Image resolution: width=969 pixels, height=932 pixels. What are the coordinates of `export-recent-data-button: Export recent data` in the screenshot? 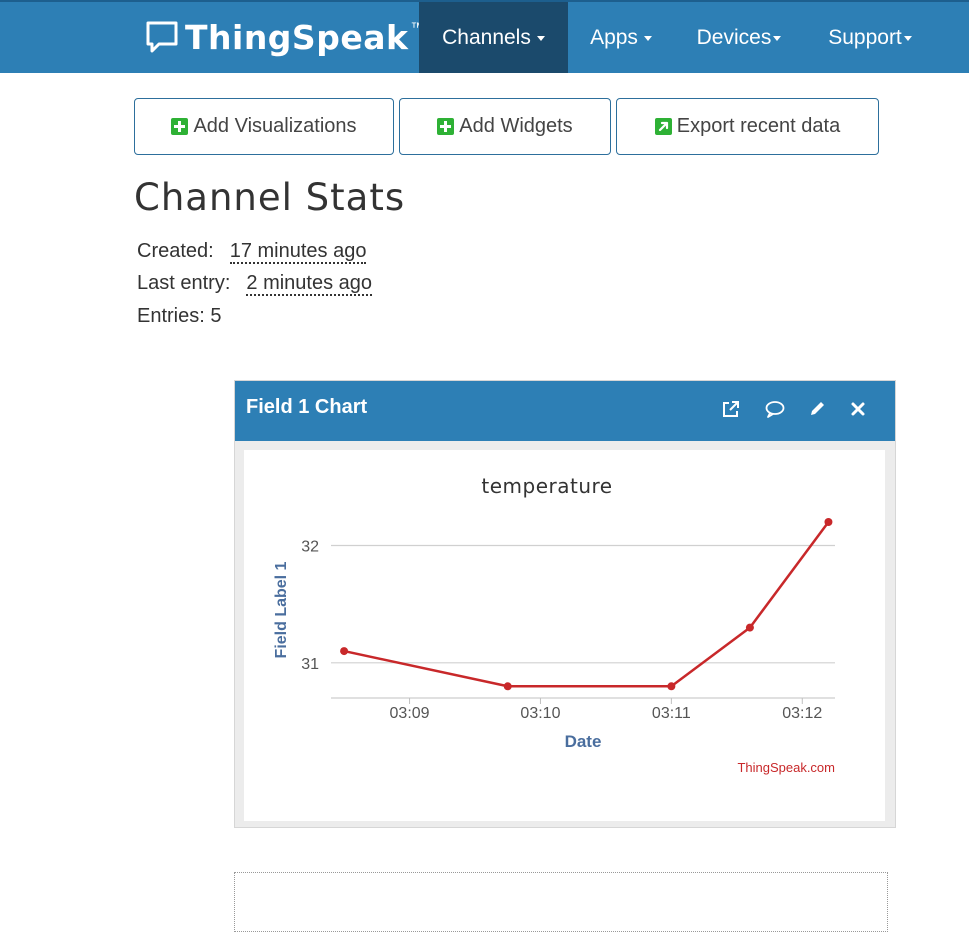 It's located at (747, 126).